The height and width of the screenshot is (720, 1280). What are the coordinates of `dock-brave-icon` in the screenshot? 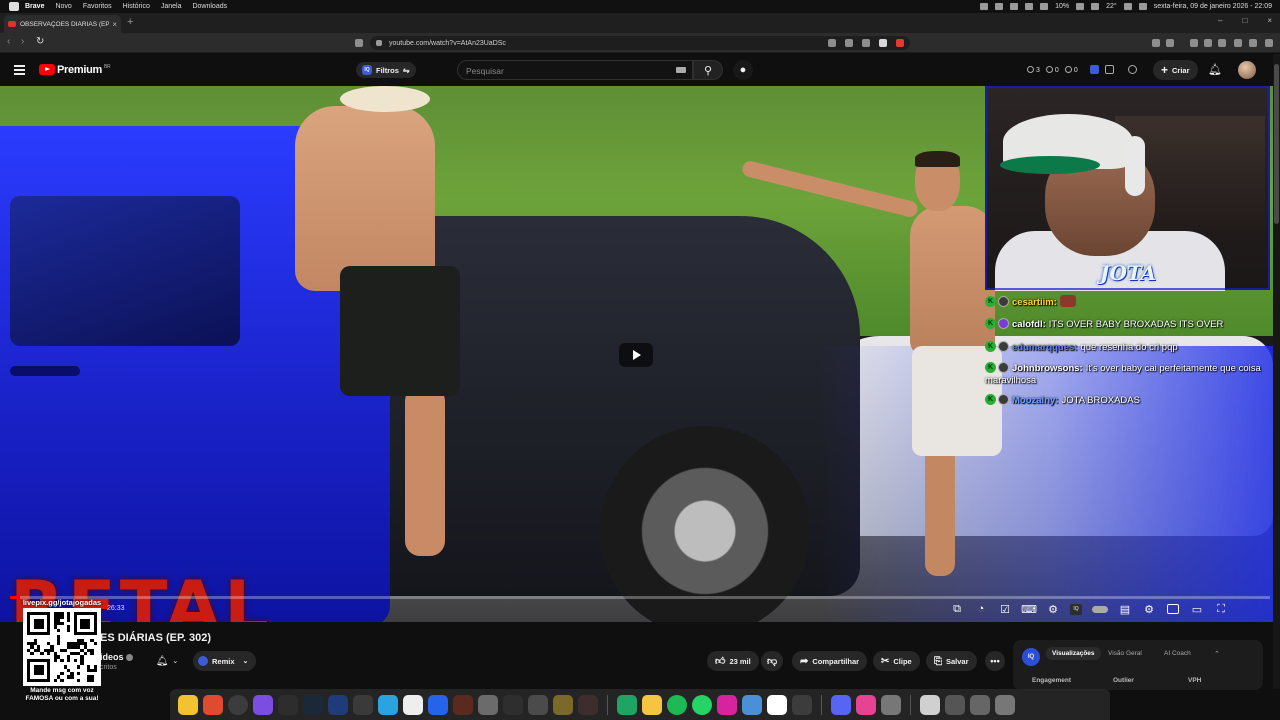 It's located at (213, 704).